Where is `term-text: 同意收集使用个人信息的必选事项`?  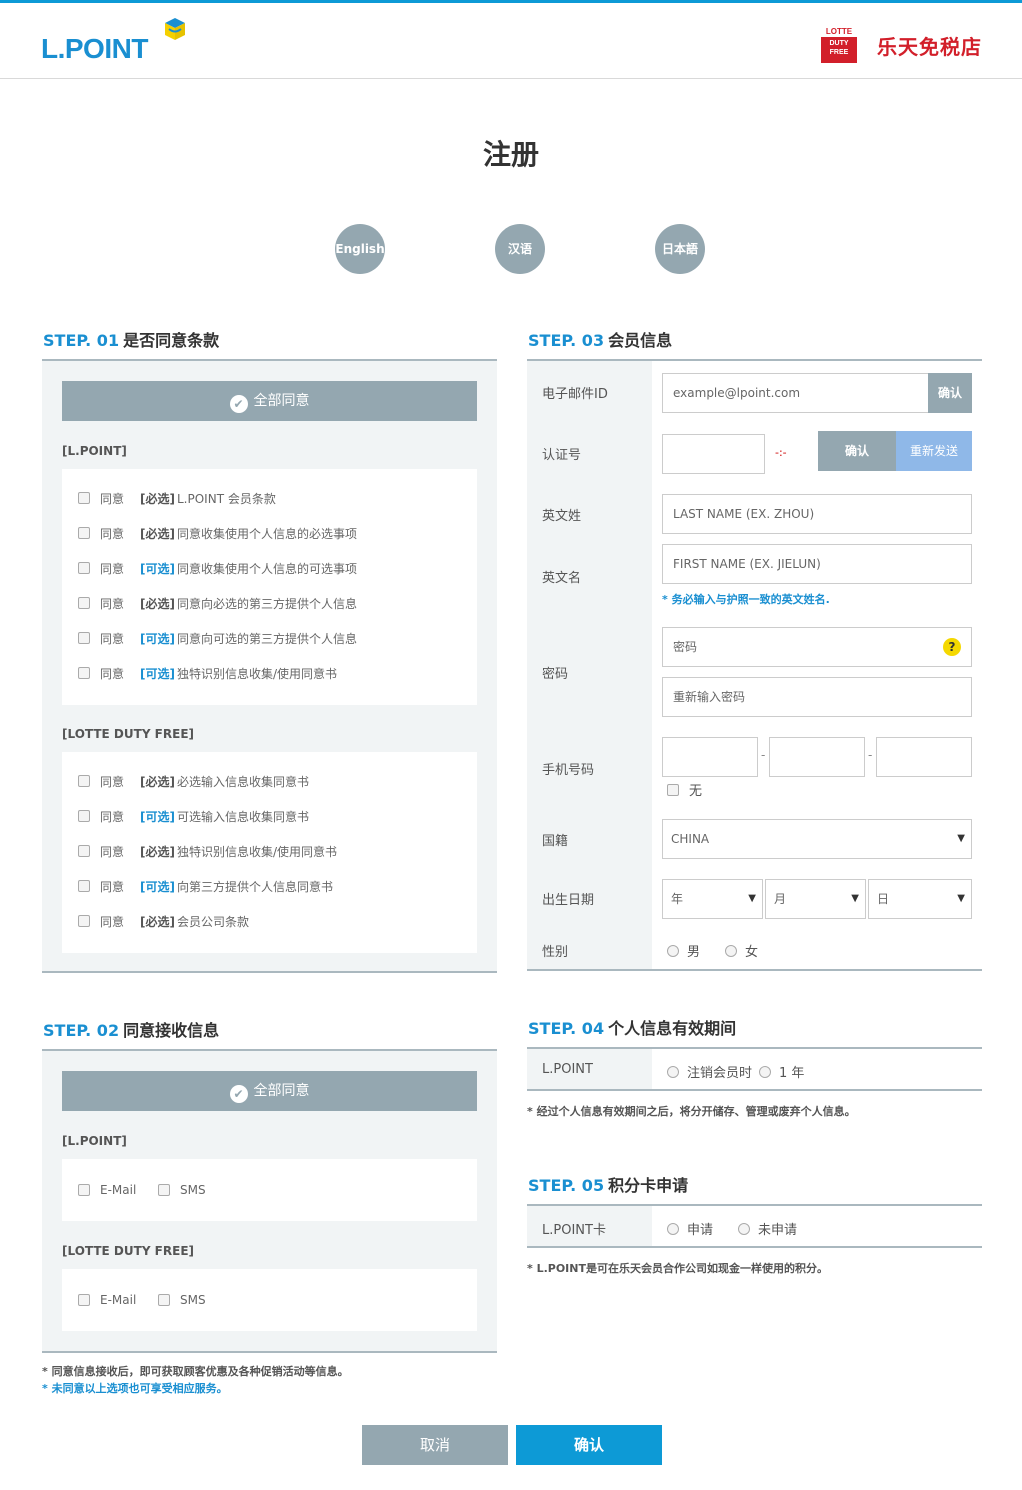
term-text: 同意收集使用个人信息的必选事项 is located at coordinates (267, 533).